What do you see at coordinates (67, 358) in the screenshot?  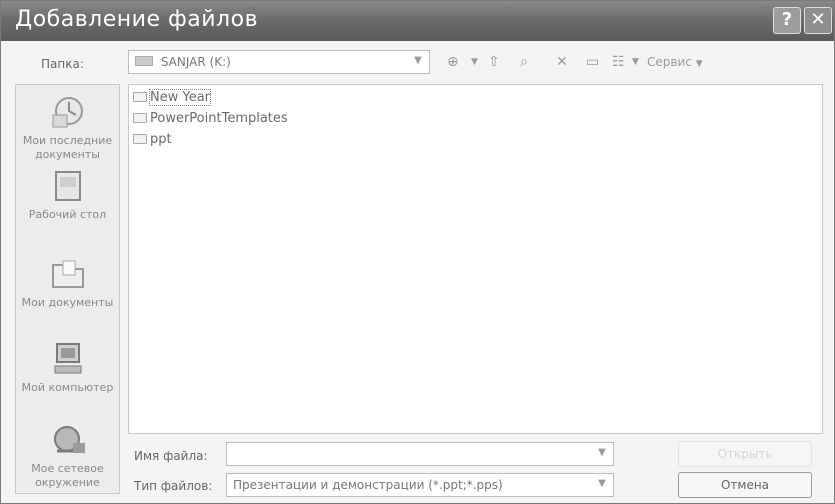 I see `my-computer-icon` at bounding box center [67, 358].